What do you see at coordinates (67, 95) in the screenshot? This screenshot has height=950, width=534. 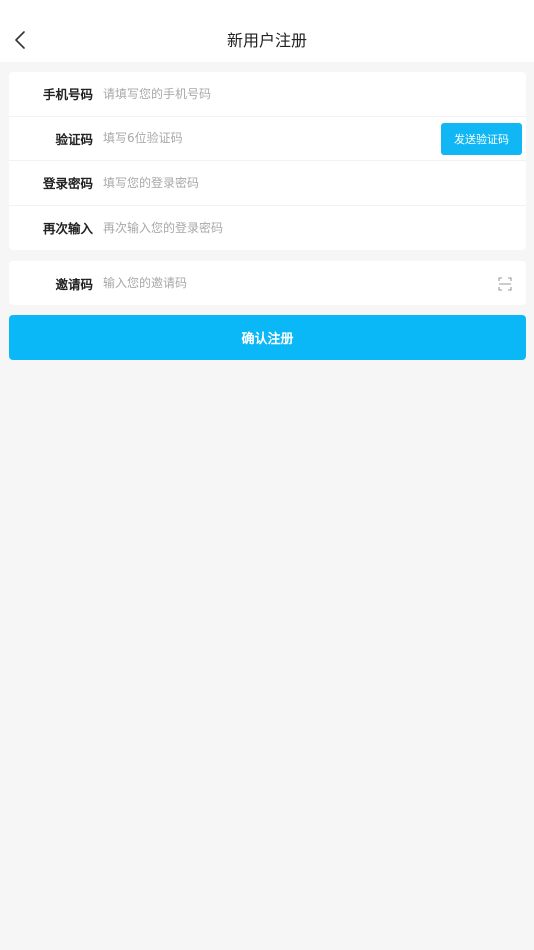 I see `phone-label: 手机号码` at bounding box center [67, 95].